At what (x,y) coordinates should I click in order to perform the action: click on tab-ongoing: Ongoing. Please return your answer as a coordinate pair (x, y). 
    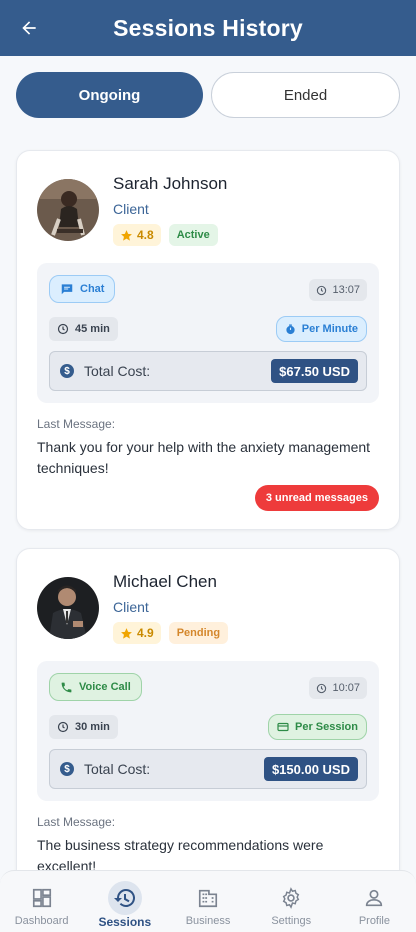
    Looking at the image, I should click on (109, 95).